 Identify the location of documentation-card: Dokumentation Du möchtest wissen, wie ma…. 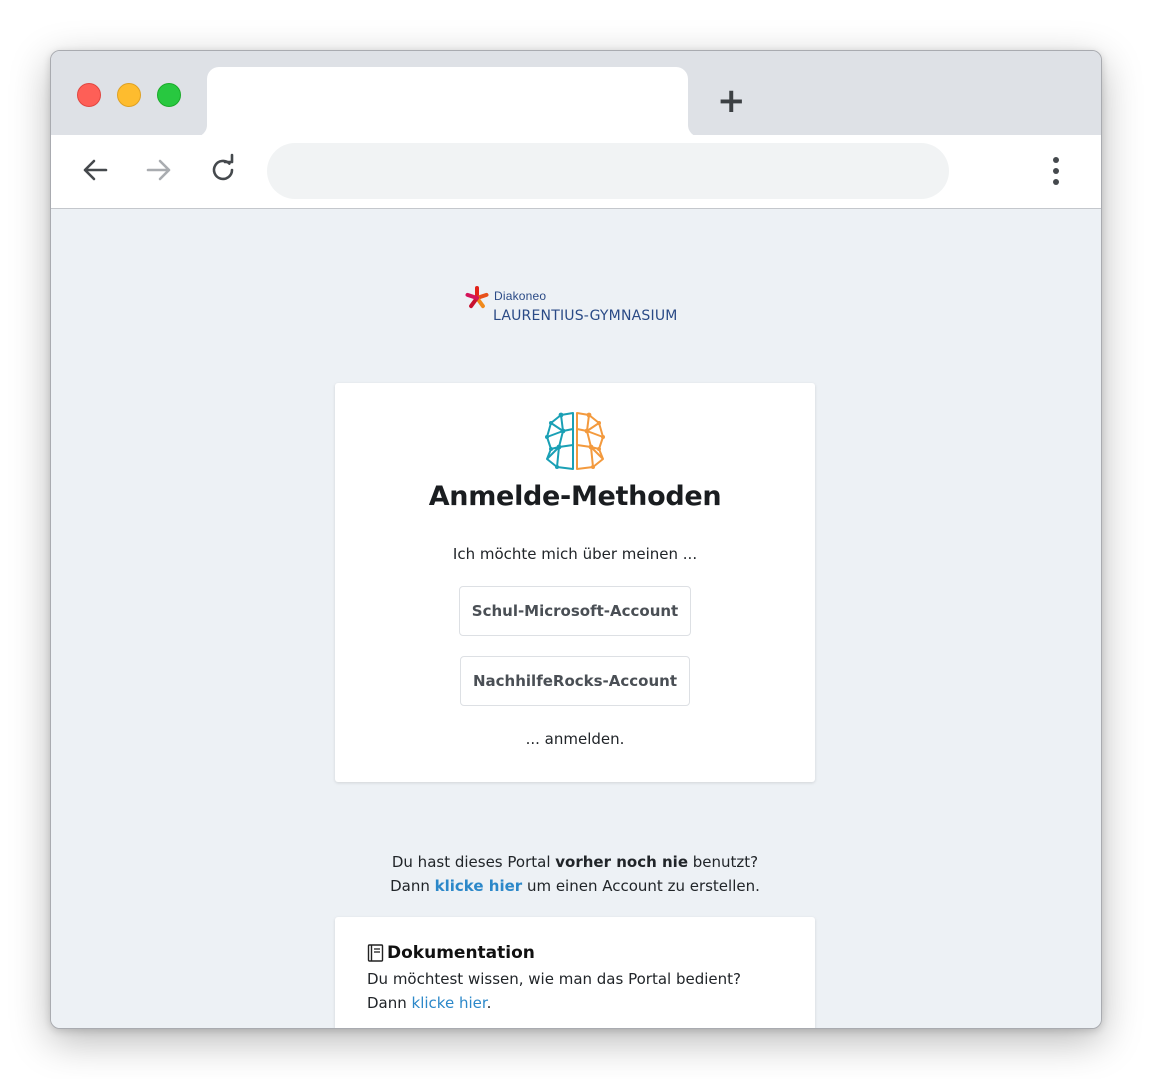
(575, 972).